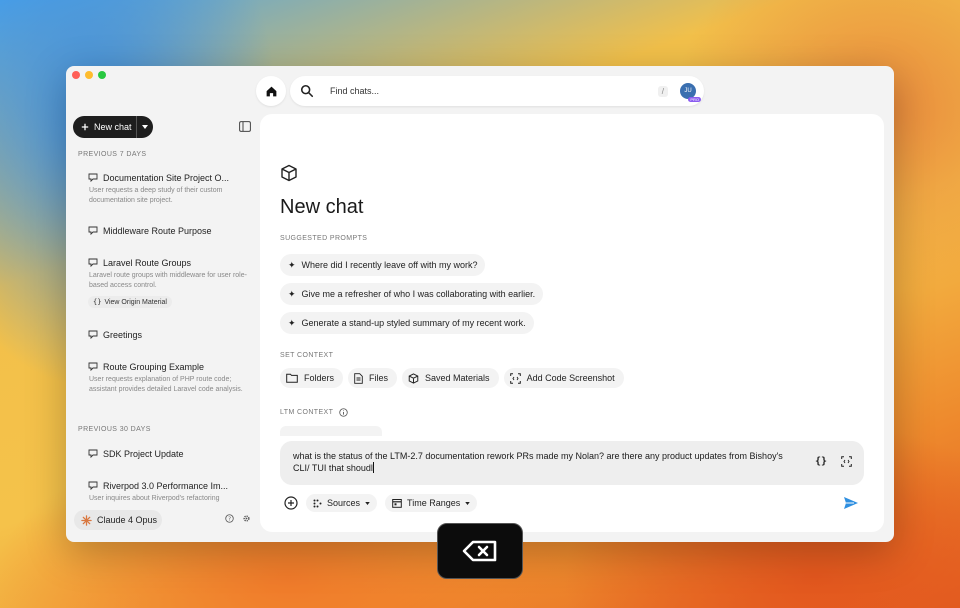  Describe the element at coordinates (135, 302) in the screenshot. I see `chip-label: View Origin Material` at that location.